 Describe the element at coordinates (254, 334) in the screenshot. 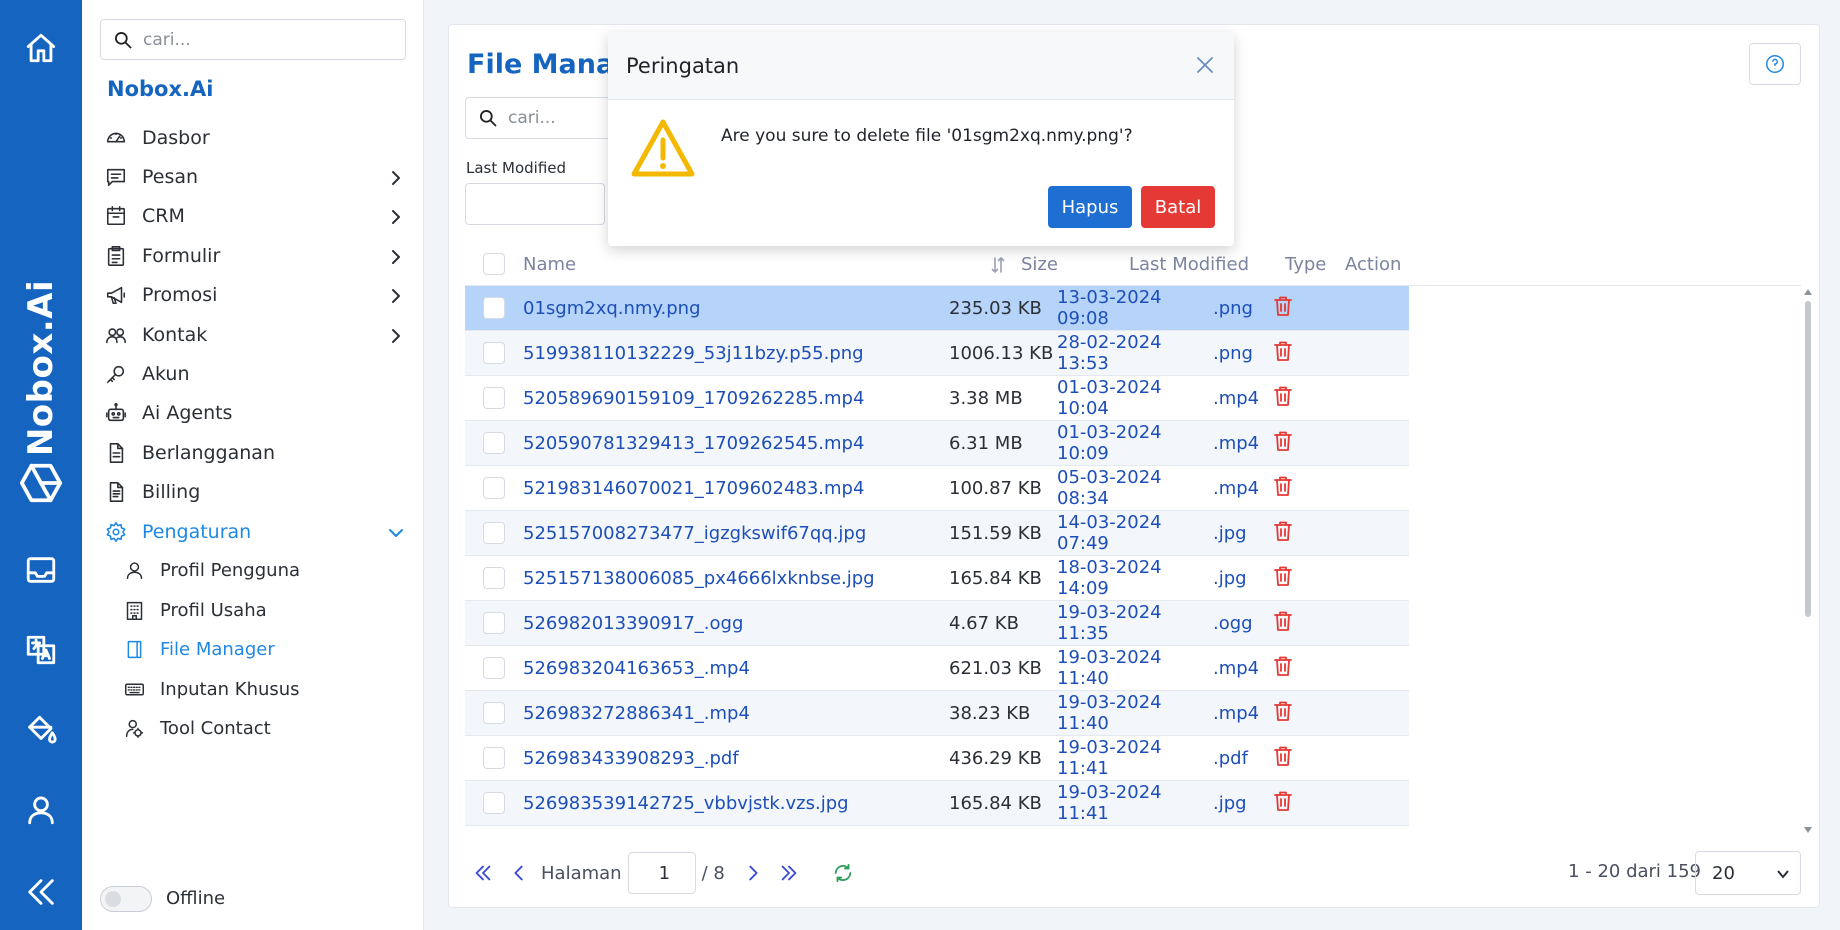

I see `sidebar-item-kontak: Kontak` at that location.